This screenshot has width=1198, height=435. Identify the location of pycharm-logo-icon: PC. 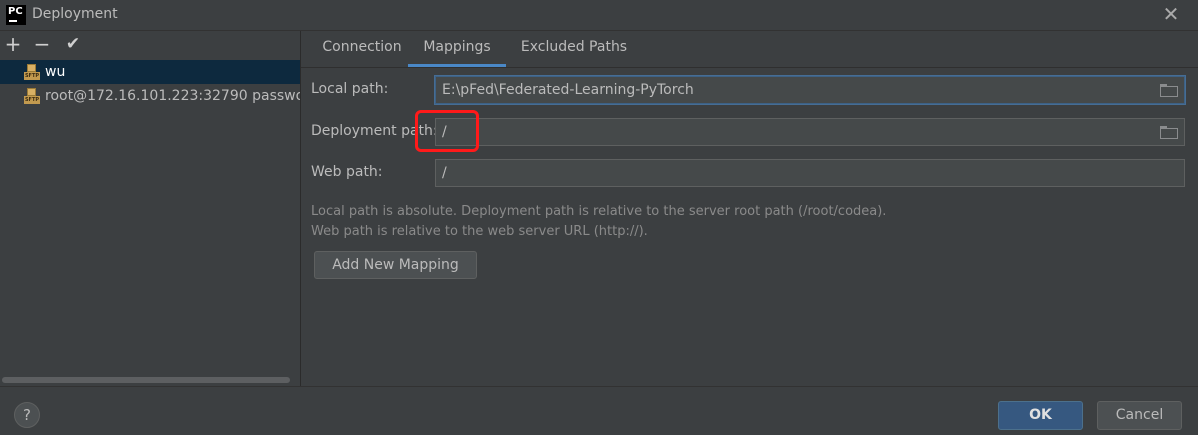
(16, 15).